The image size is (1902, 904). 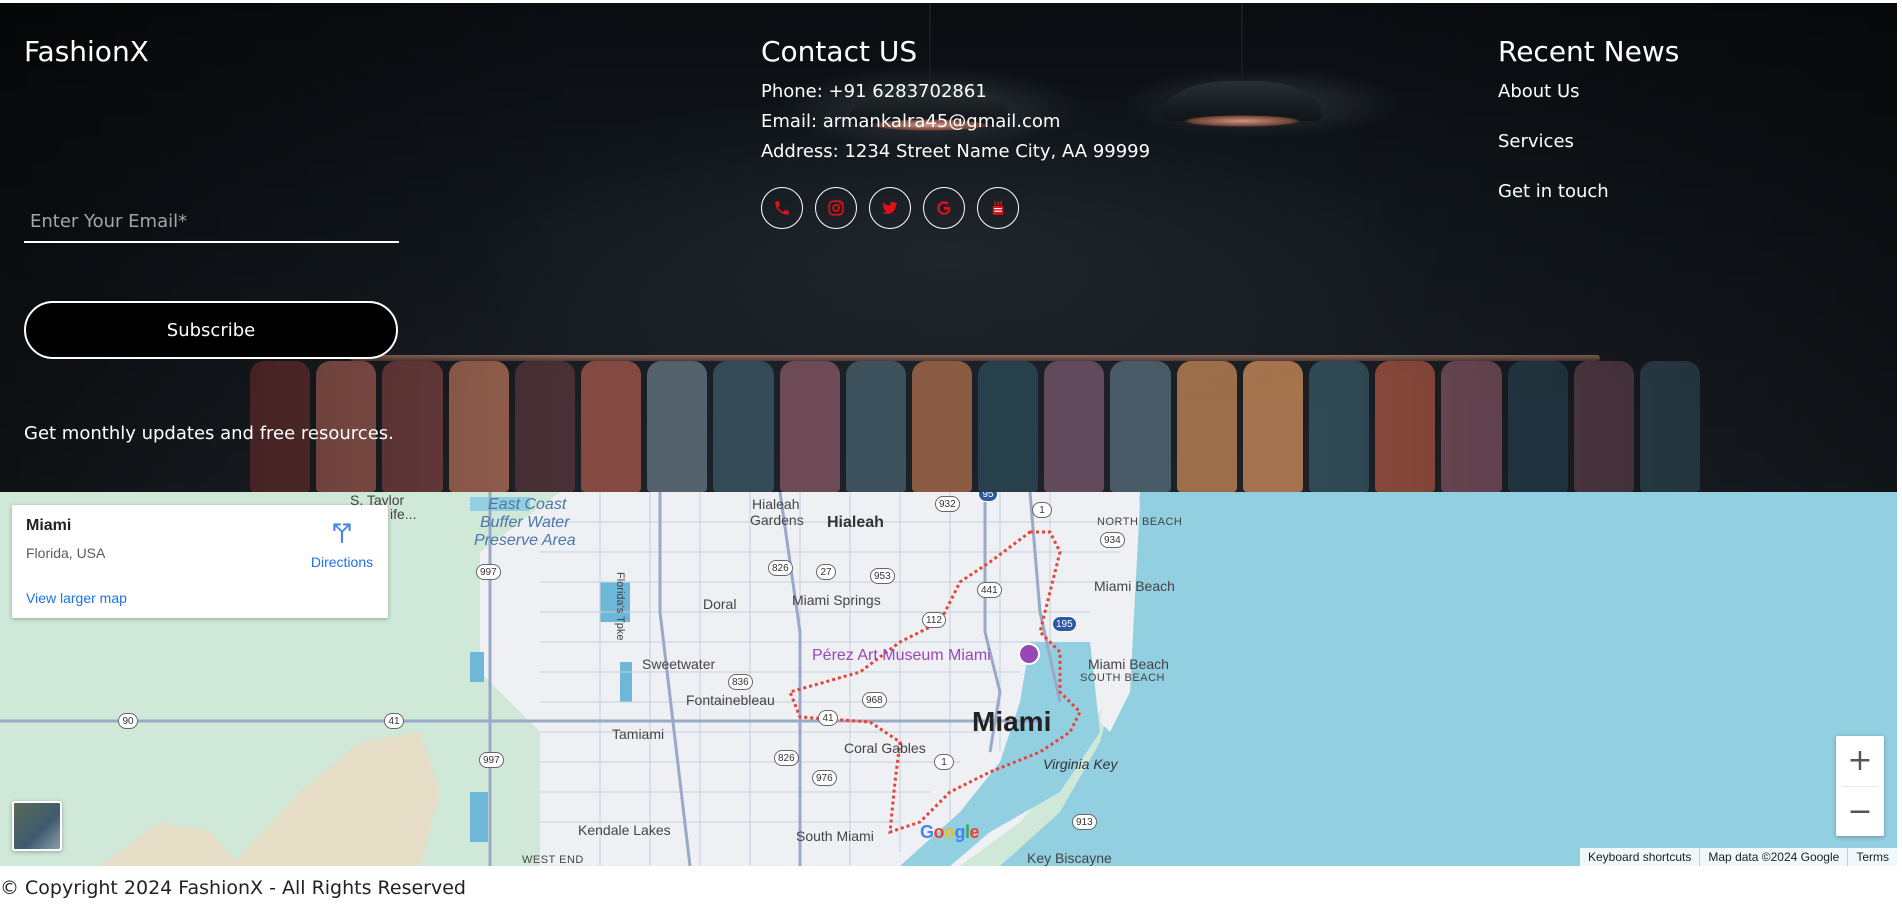 I want to click on news-link-services: Services, so click(x=1536, y=141).